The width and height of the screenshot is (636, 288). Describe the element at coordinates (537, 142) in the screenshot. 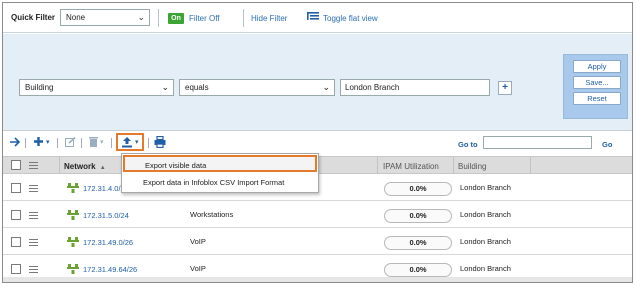

I see `goto-input` at that location.